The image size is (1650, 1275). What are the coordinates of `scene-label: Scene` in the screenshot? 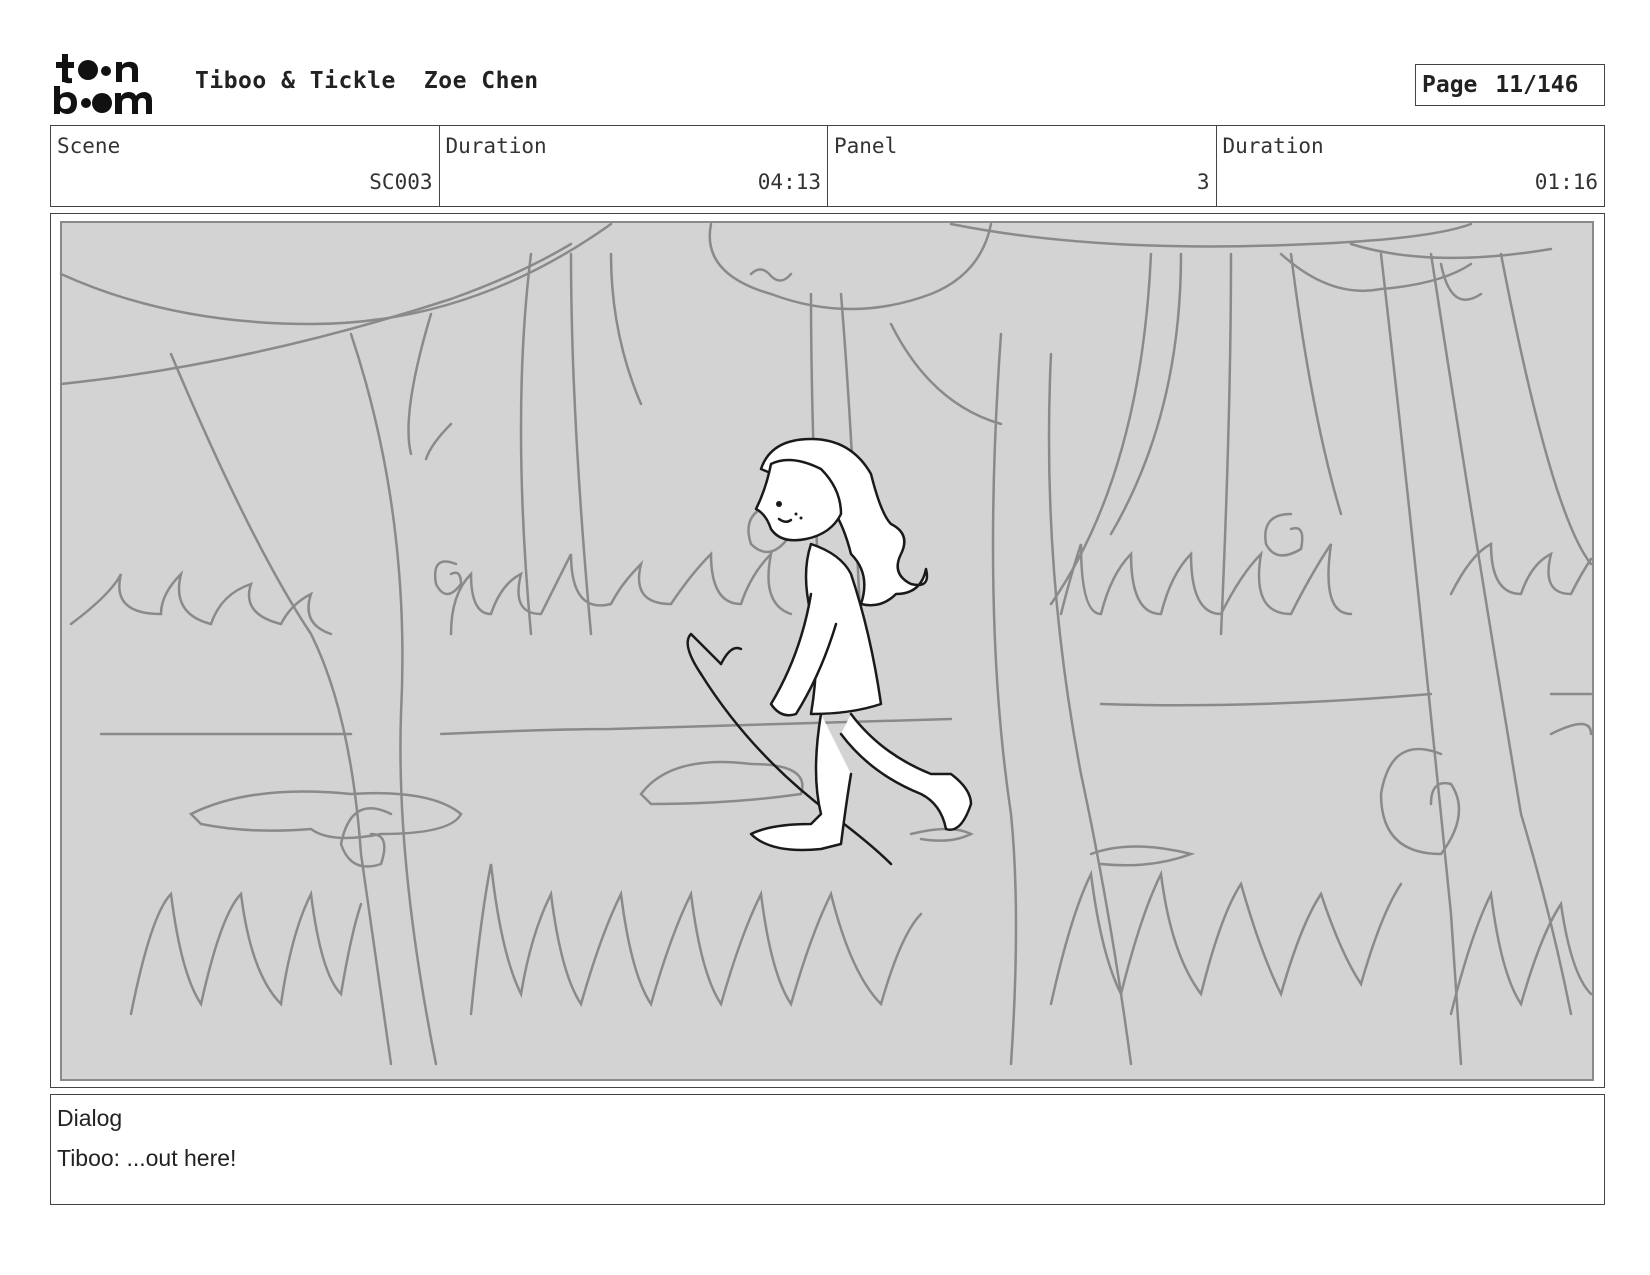 It's located at (89, 146).